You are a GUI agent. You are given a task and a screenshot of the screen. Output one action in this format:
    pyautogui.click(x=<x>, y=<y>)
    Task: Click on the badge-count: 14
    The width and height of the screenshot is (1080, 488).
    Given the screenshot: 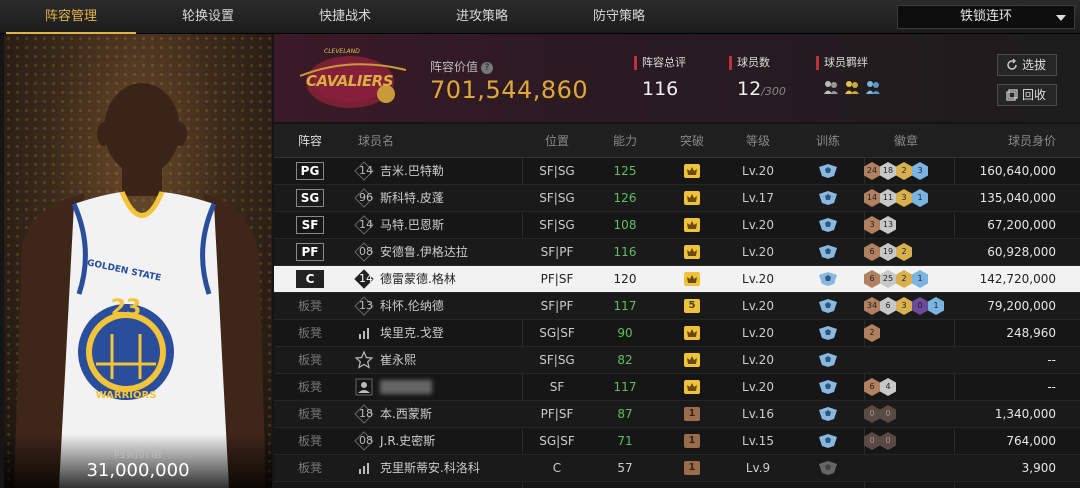 What is the action you would take?
    pyautogui.click(x=872, y=198)
    